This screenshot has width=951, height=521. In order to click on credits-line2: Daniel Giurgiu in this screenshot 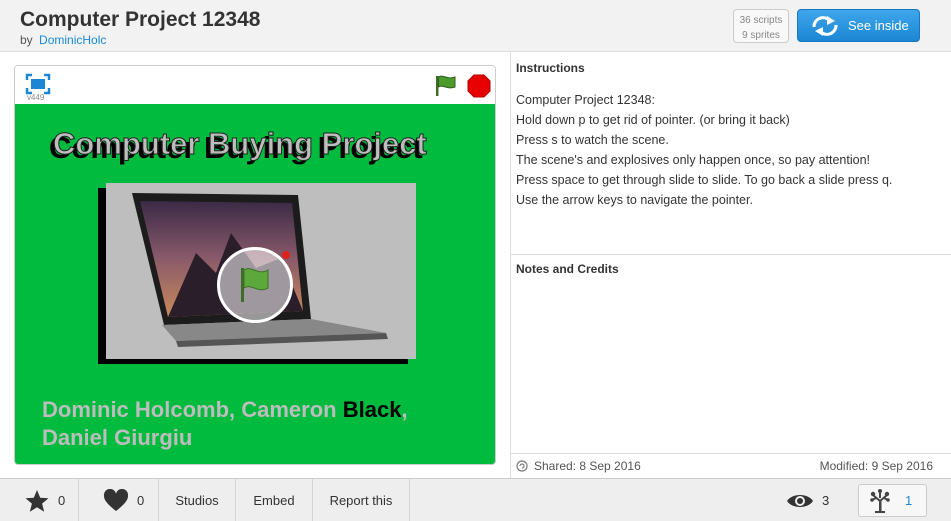, I will do `click(117, 437)`.